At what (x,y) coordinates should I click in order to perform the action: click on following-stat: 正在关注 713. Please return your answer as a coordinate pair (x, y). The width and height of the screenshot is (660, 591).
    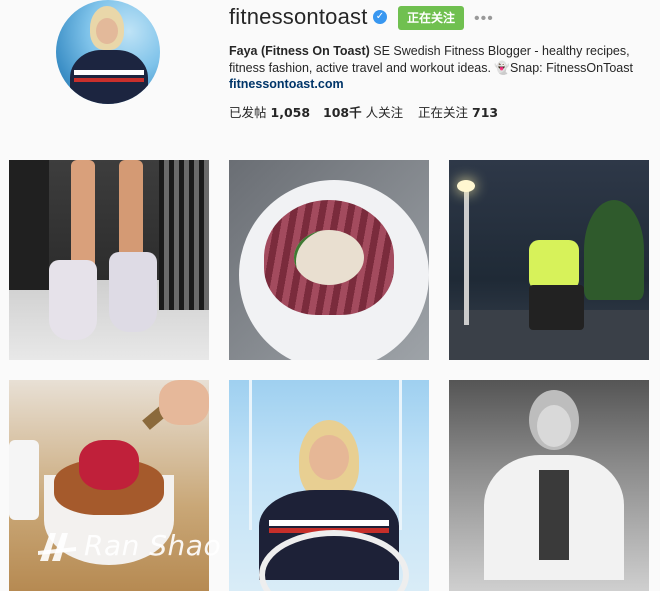
    Looking at the image, I should click on (458, 111).